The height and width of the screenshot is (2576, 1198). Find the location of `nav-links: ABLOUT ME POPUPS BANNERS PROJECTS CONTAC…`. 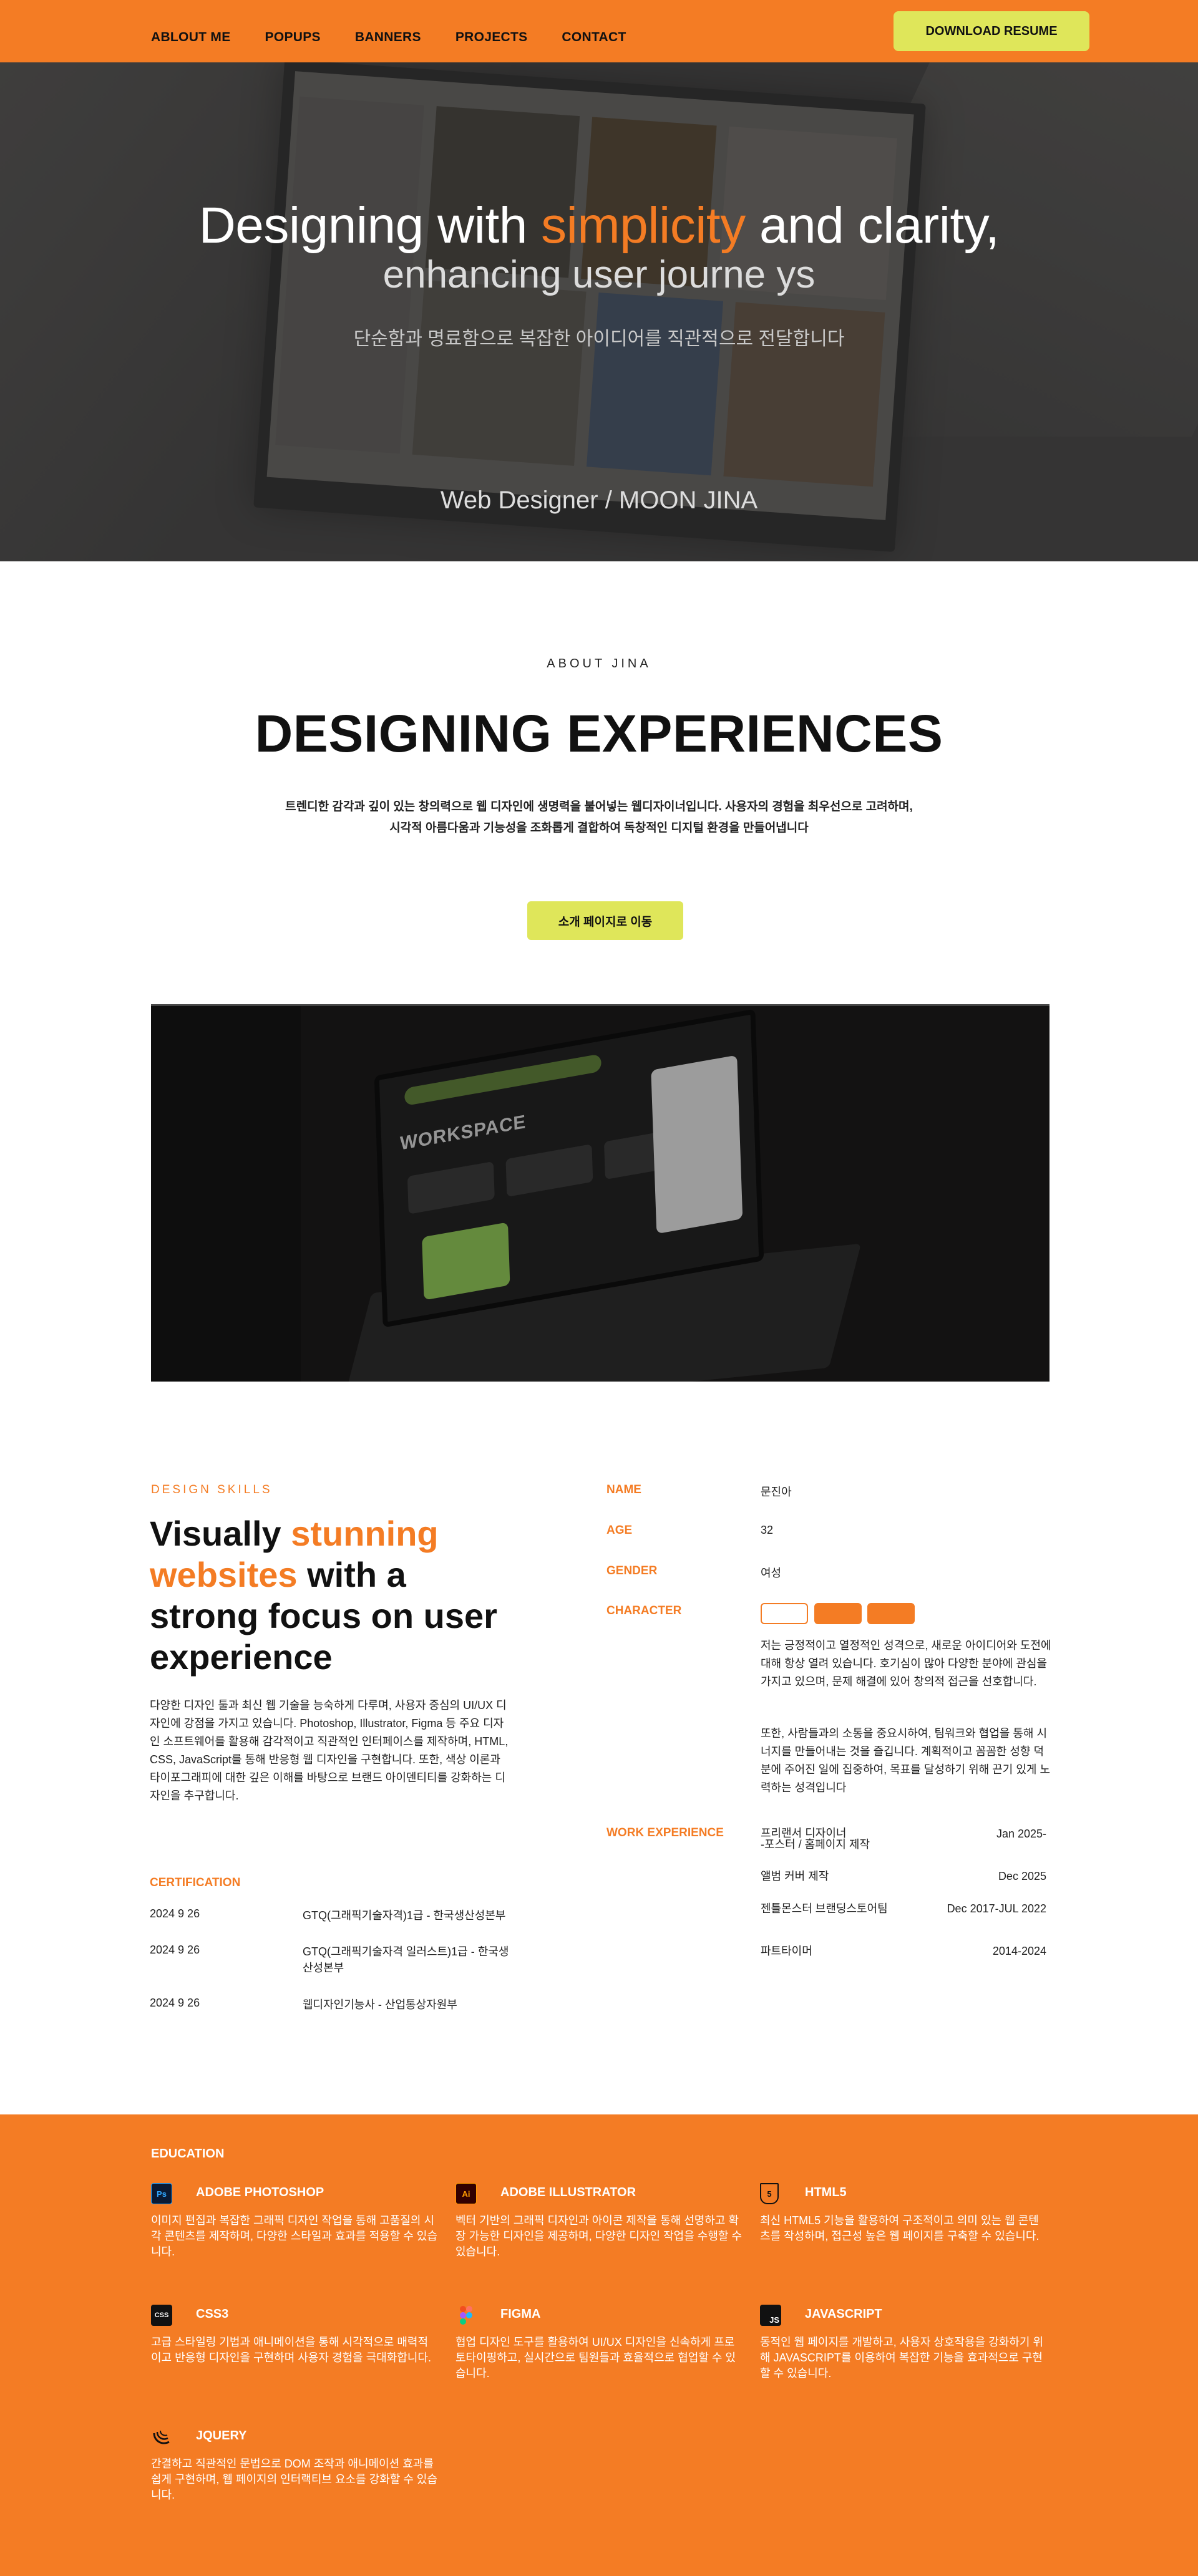

nav-links: ABLOUT ME POPUPS BANNERS PROJECTS CONTAC… is located at coordinates (406, 37).